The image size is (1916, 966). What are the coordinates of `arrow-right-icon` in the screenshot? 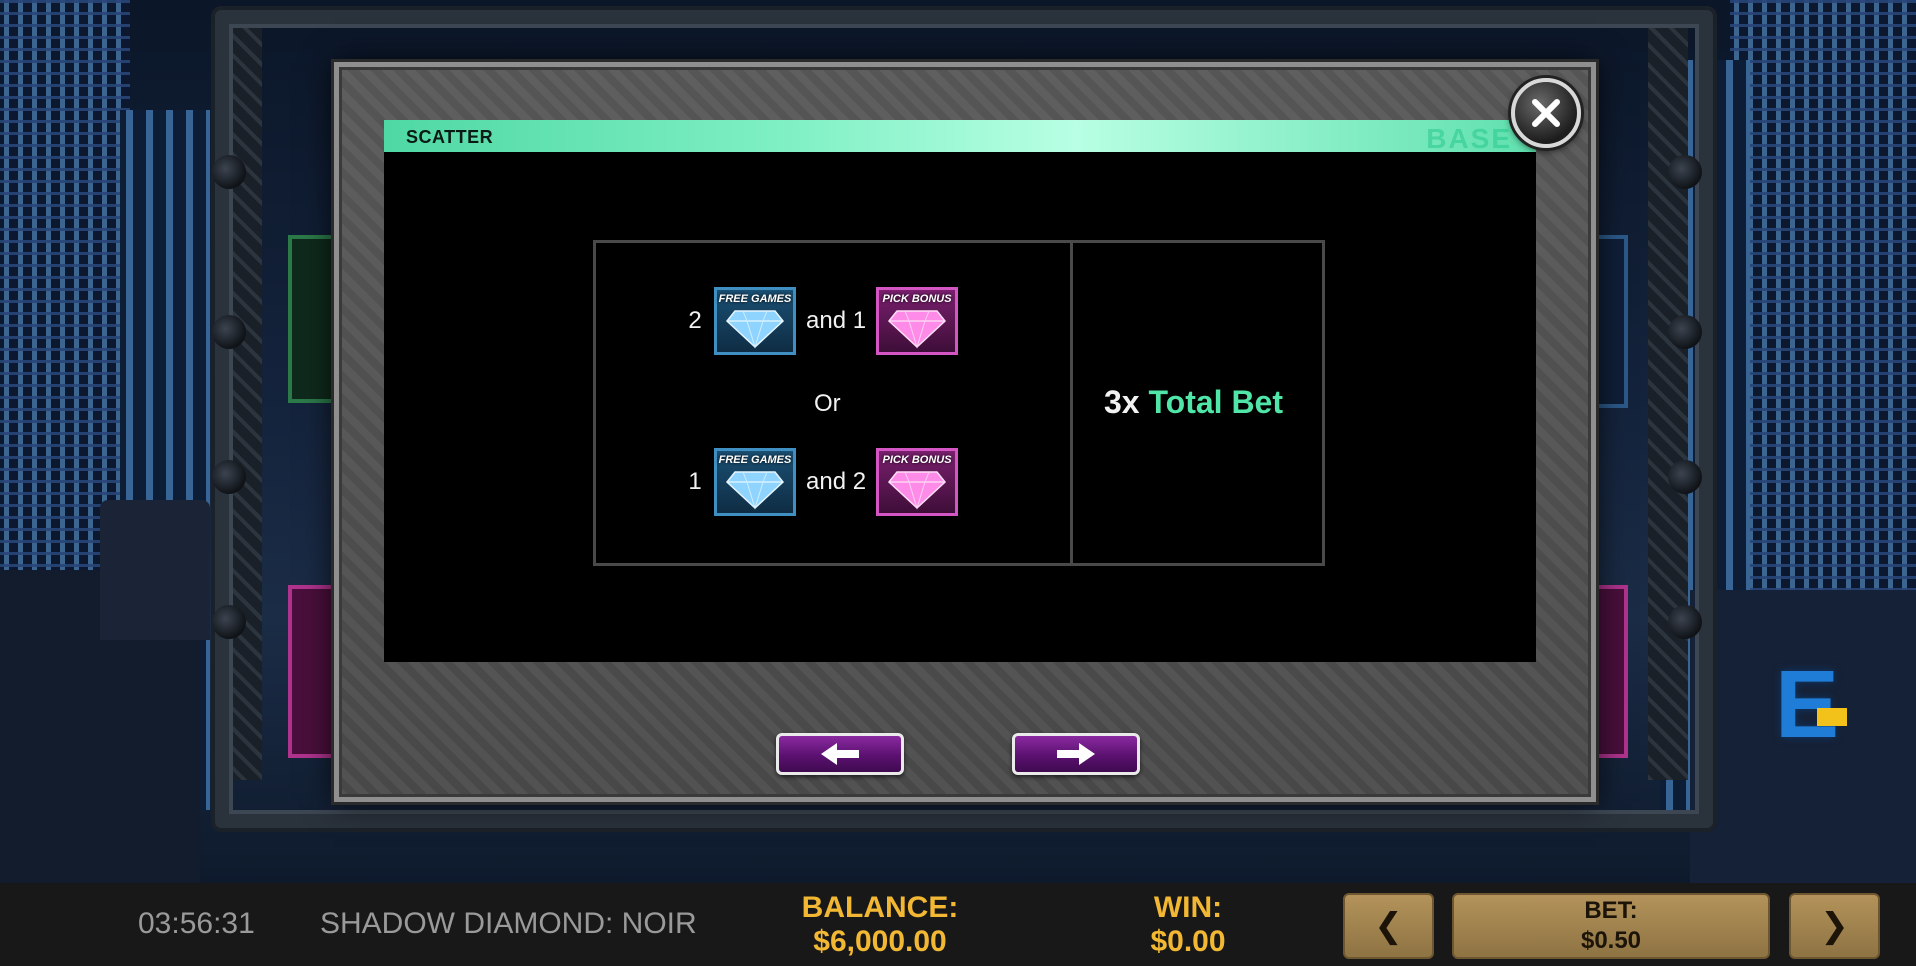 It's located at (1076, 754).